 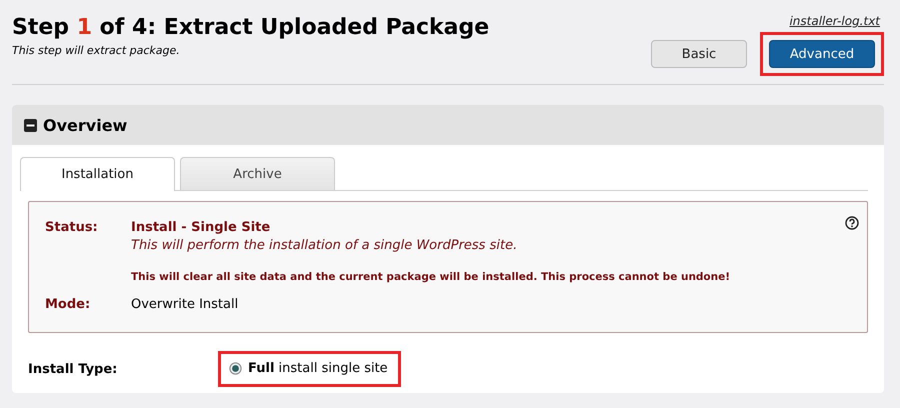 What do you see at coordinates (257, 173) in the screenshot?
I see `tab: Archive` at bounding box center [257, 173].